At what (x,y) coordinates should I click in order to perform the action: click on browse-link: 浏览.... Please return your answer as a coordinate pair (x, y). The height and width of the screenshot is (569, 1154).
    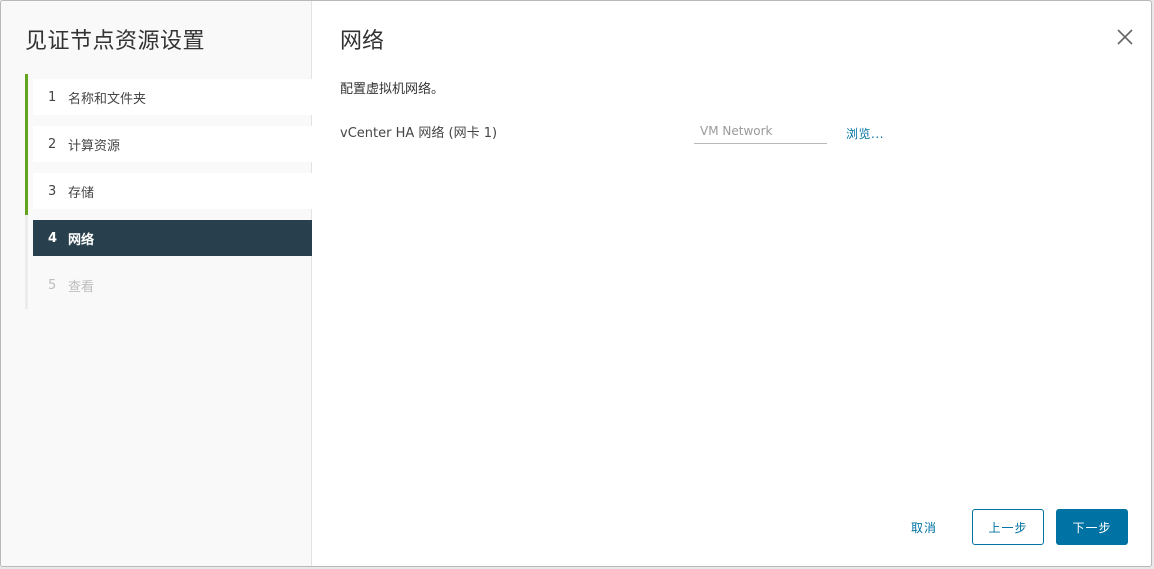
    Looking at the image, I should click on (865, 133).